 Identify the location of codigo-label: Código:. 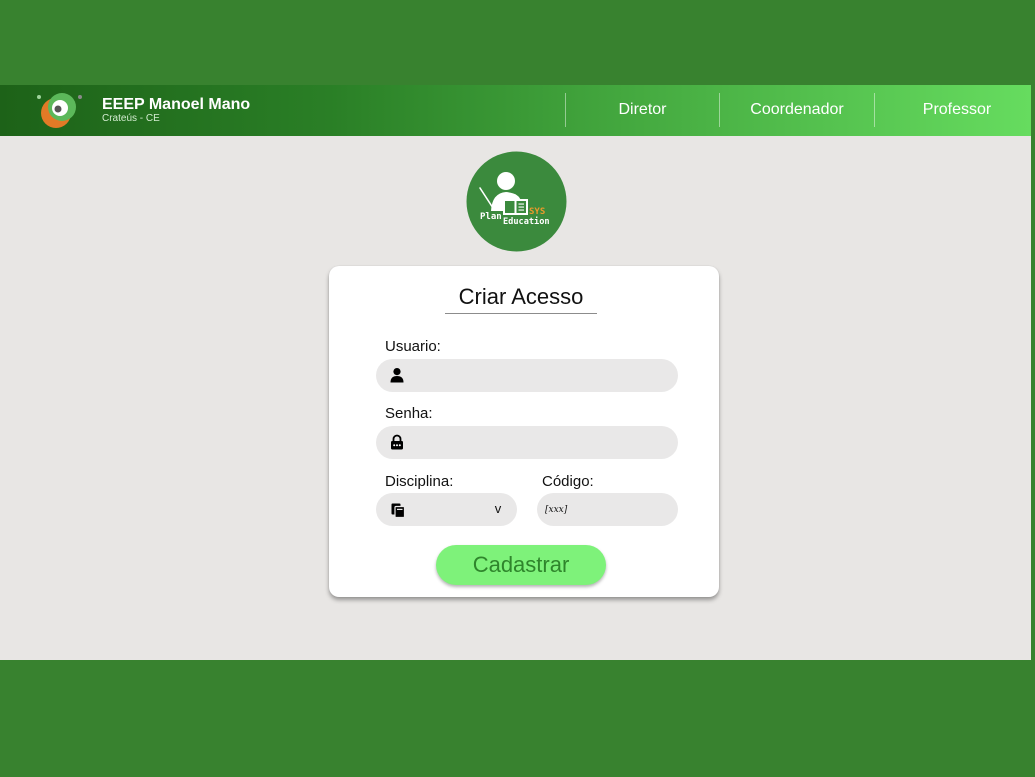
(568, 481).